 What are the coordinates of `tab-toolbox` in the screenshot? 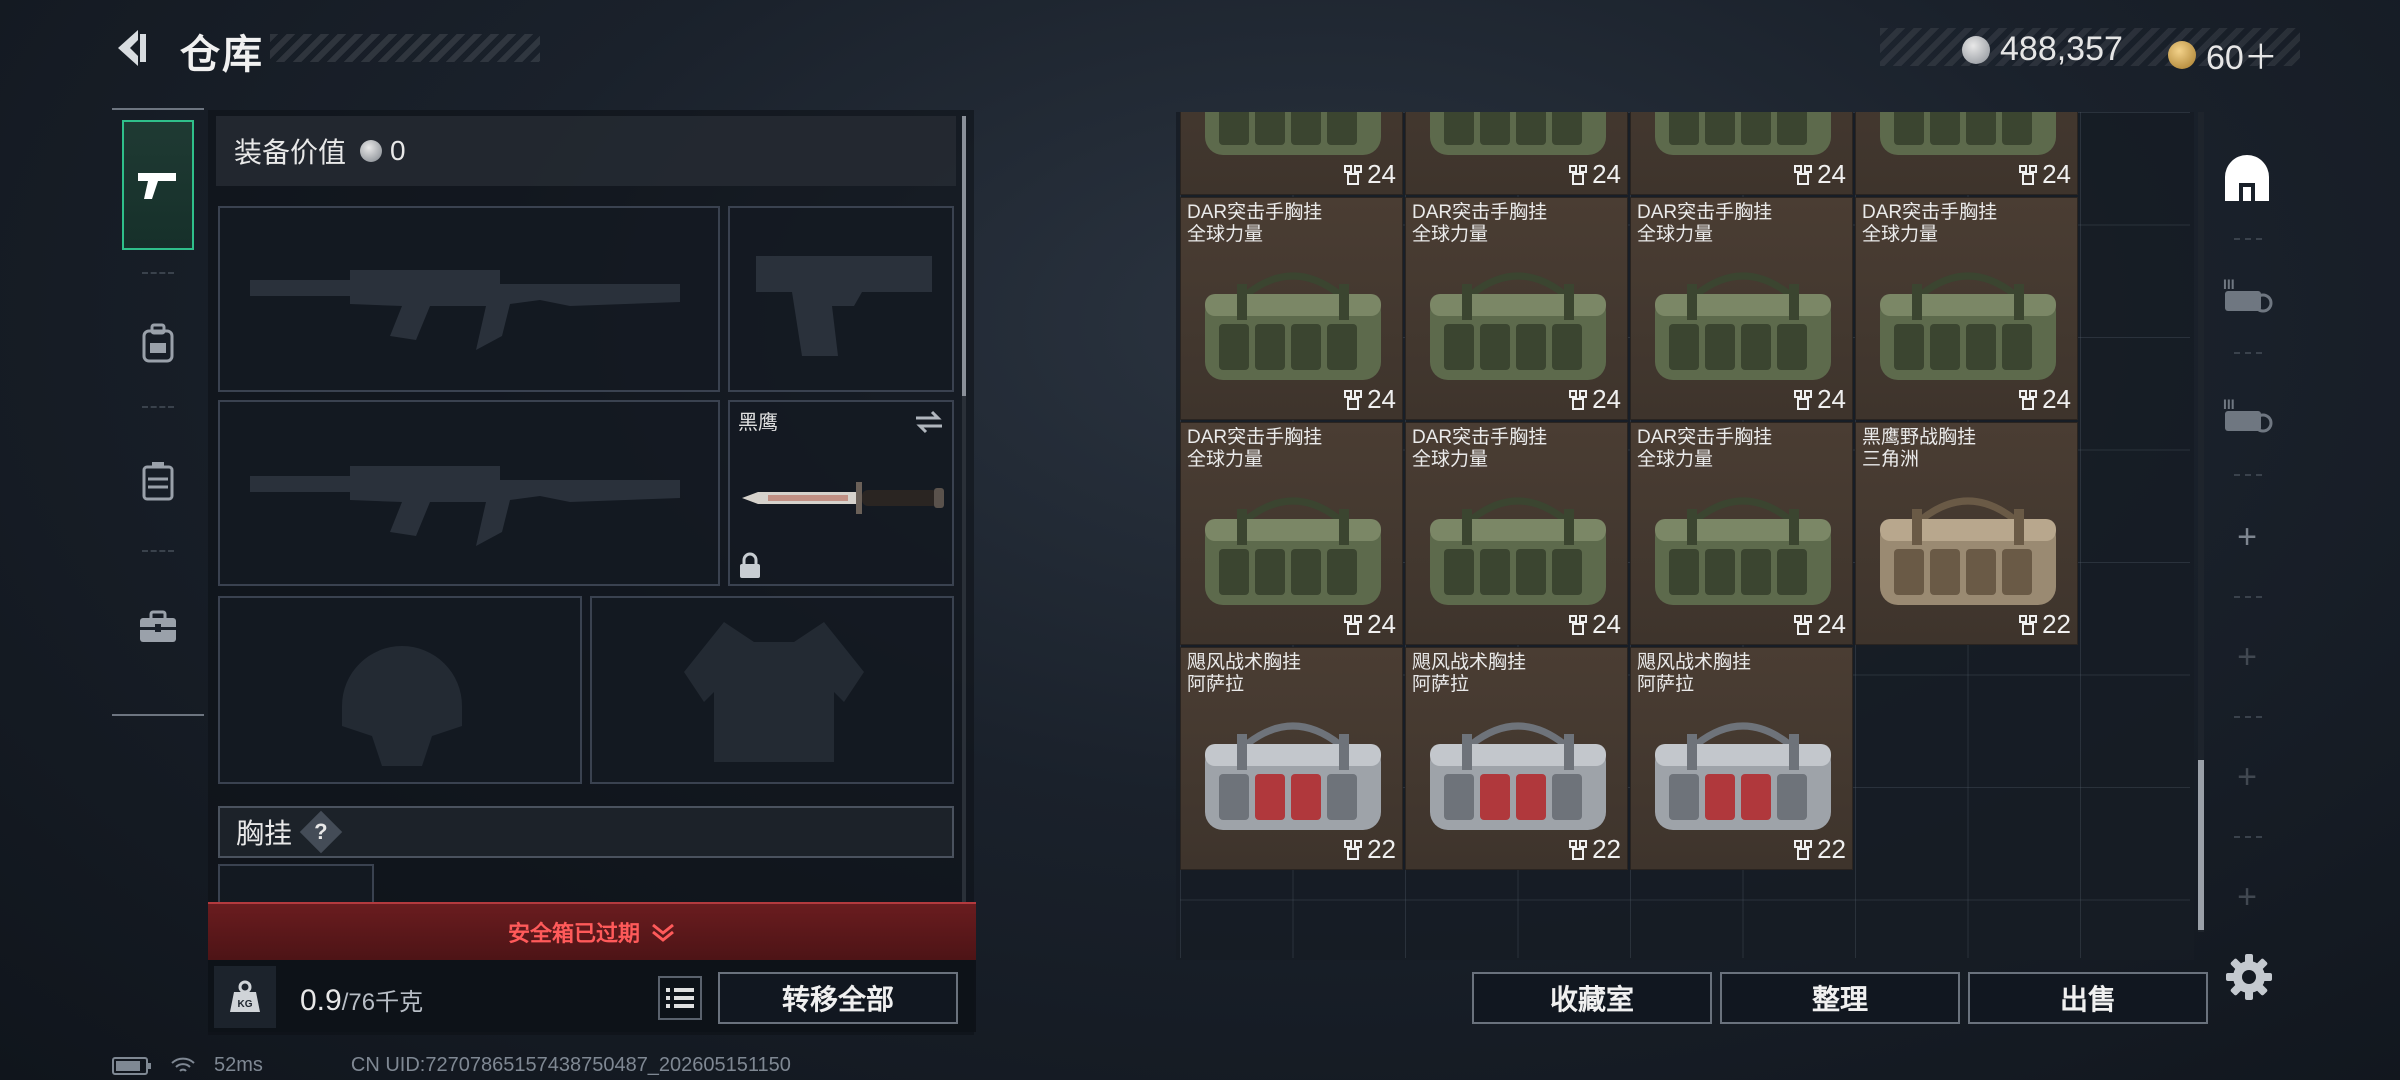 It's located at (158, 627).